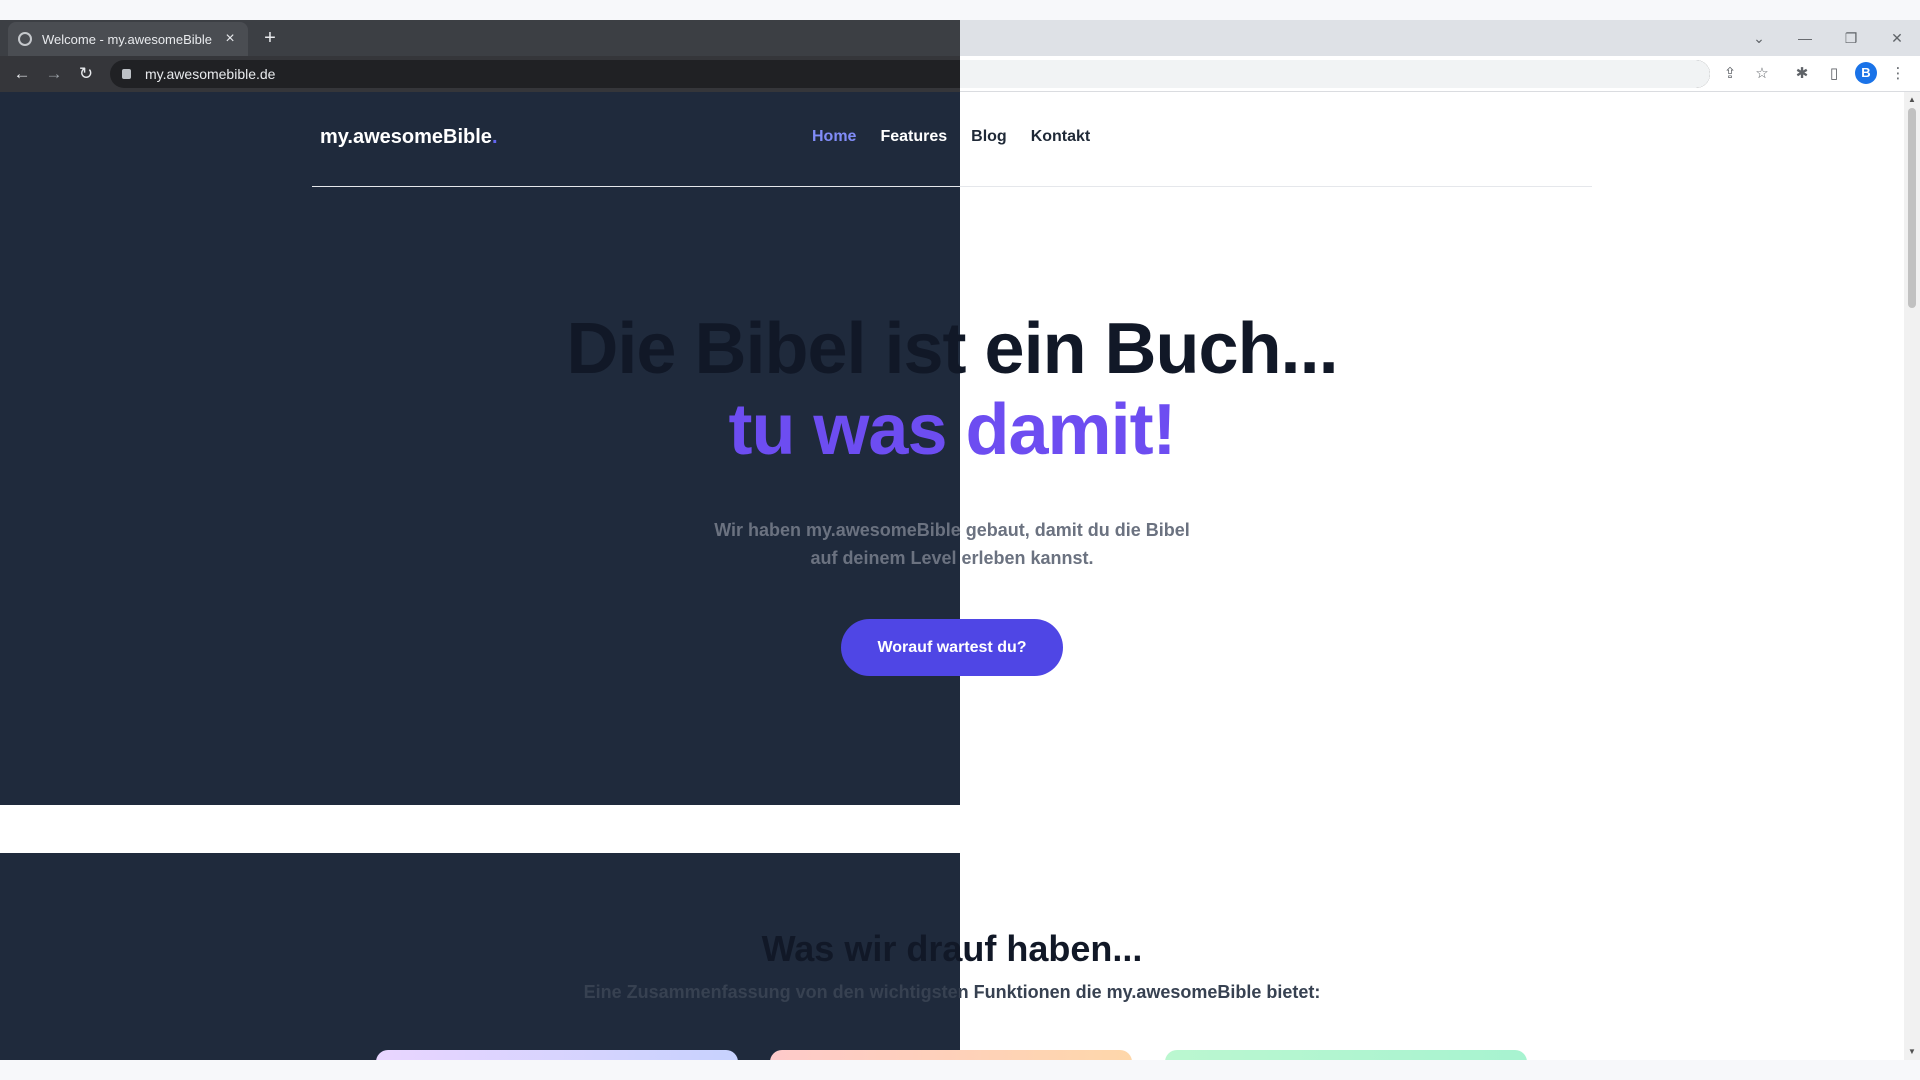  I want to click on hero-description-line2: auf deinem Level erleben kannst., so click(952, 558).